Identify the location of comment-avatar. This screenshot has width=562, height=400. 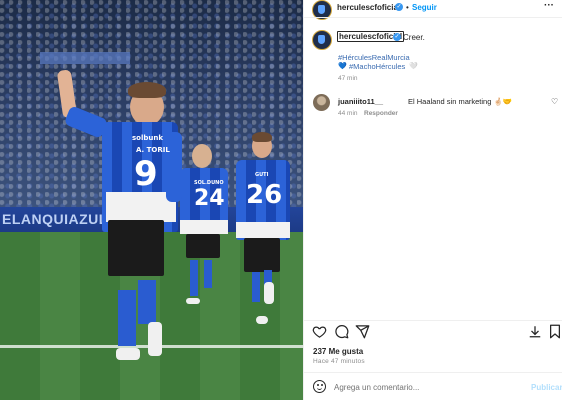
(321, 102).